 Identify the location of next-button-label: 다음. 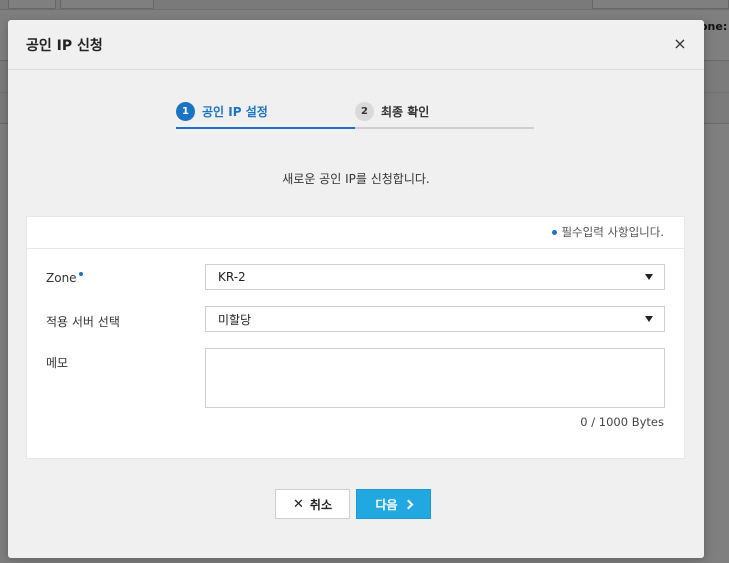
(386, 504).